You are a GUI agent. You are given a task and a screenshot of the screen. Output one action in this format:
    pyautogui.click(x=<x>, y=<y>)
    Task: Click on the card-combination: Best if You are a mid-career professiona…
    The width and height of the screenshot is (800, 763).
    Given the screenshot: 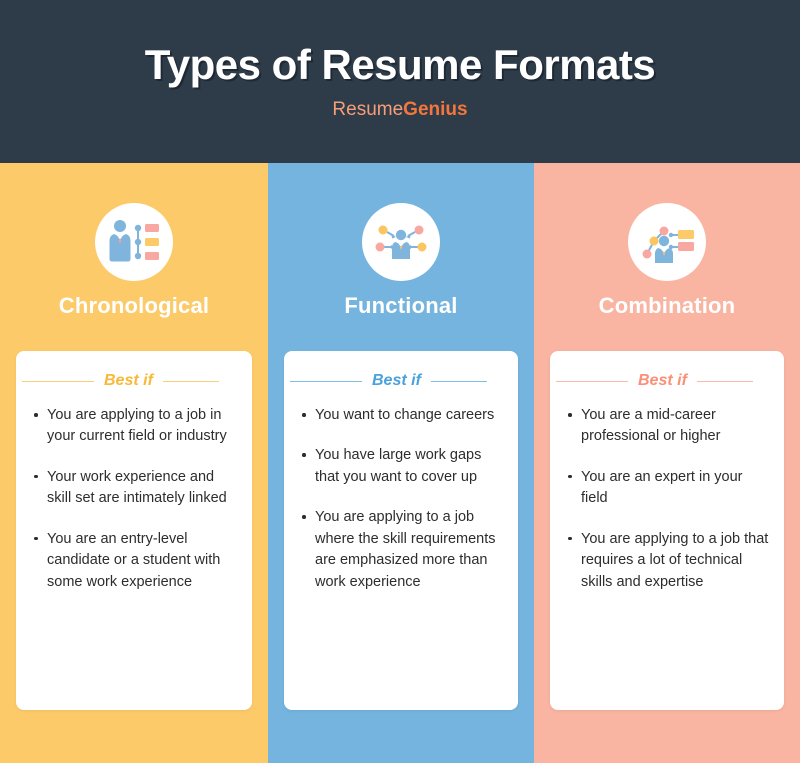 What is the action you would take?
    pyautogui.click(x=667, y=530)
    